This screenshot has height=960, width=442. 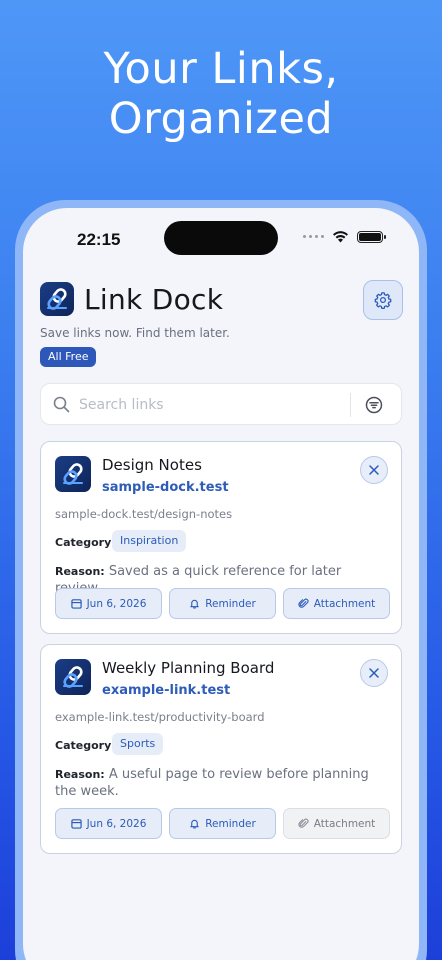 I want to click on search-bar, so click(x=221, y=404).